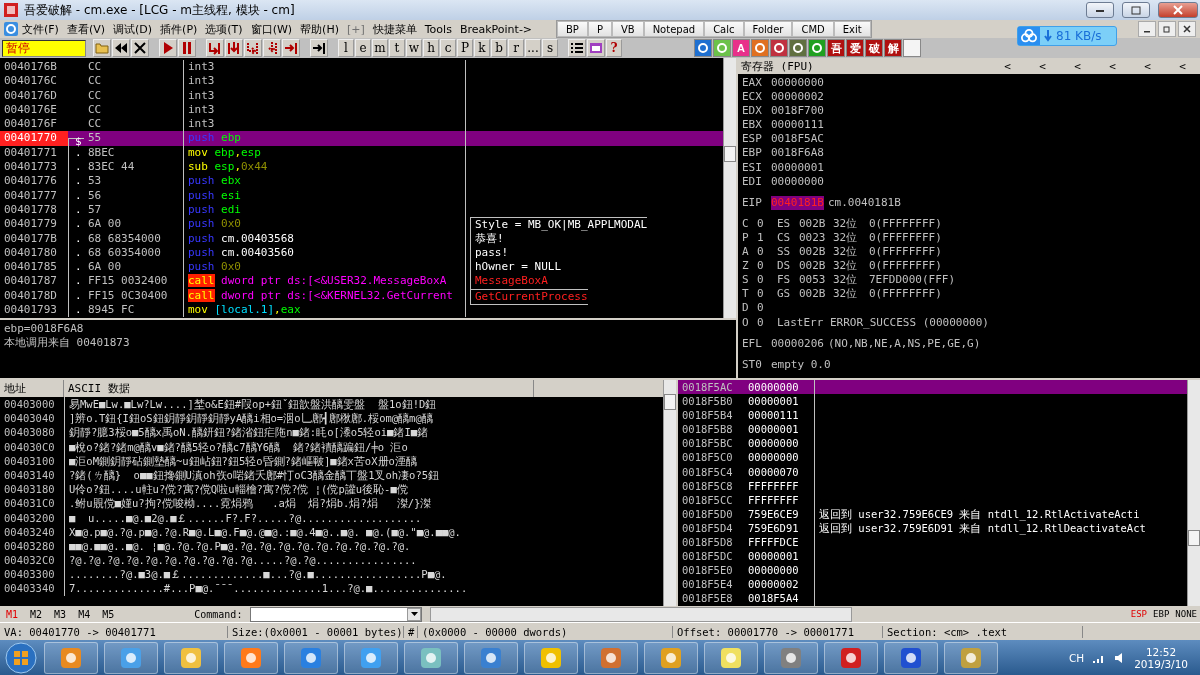  What do you see at coordinates (499, 48) in the screenshot?
I see `toolbar-button: b` at bounding box center [499, 48].